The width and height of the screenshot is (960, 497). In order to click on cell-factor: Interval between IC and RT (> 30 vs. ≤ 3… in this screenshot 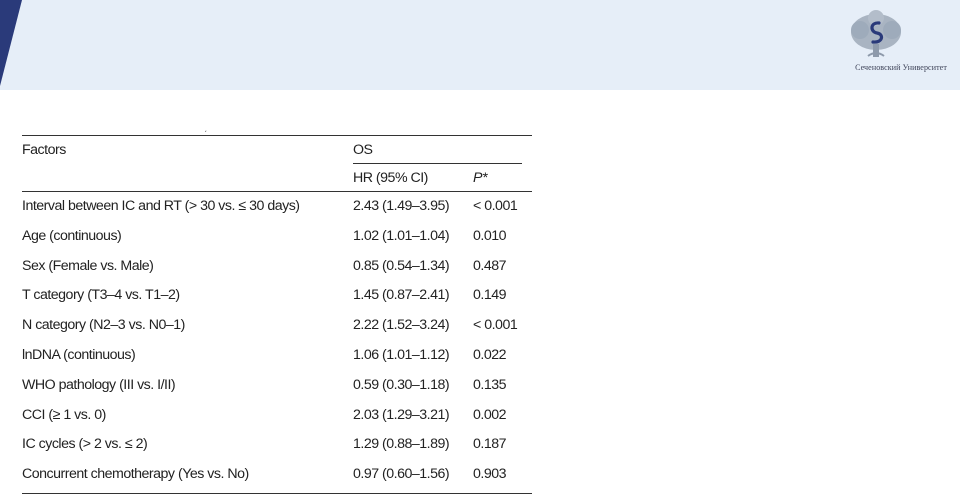, I will do `click(161, 206)`.